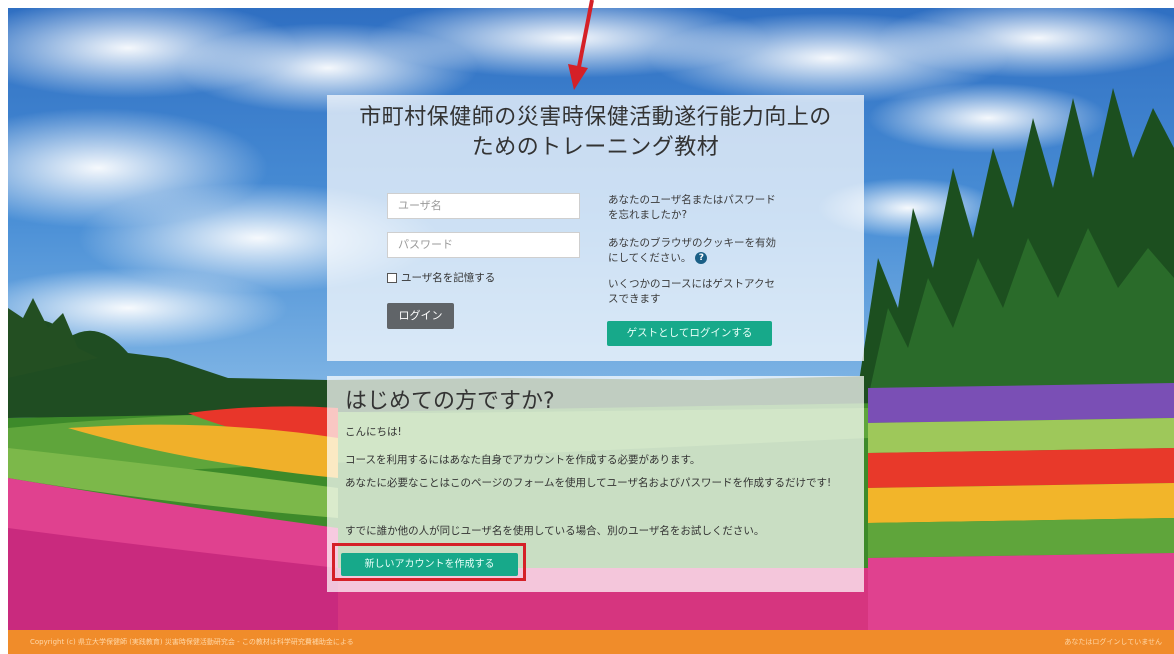 This screenshot has height=654, width=1174. I want to click on create-account-button: 新しいアカウントを作成する, so click(429, 564).